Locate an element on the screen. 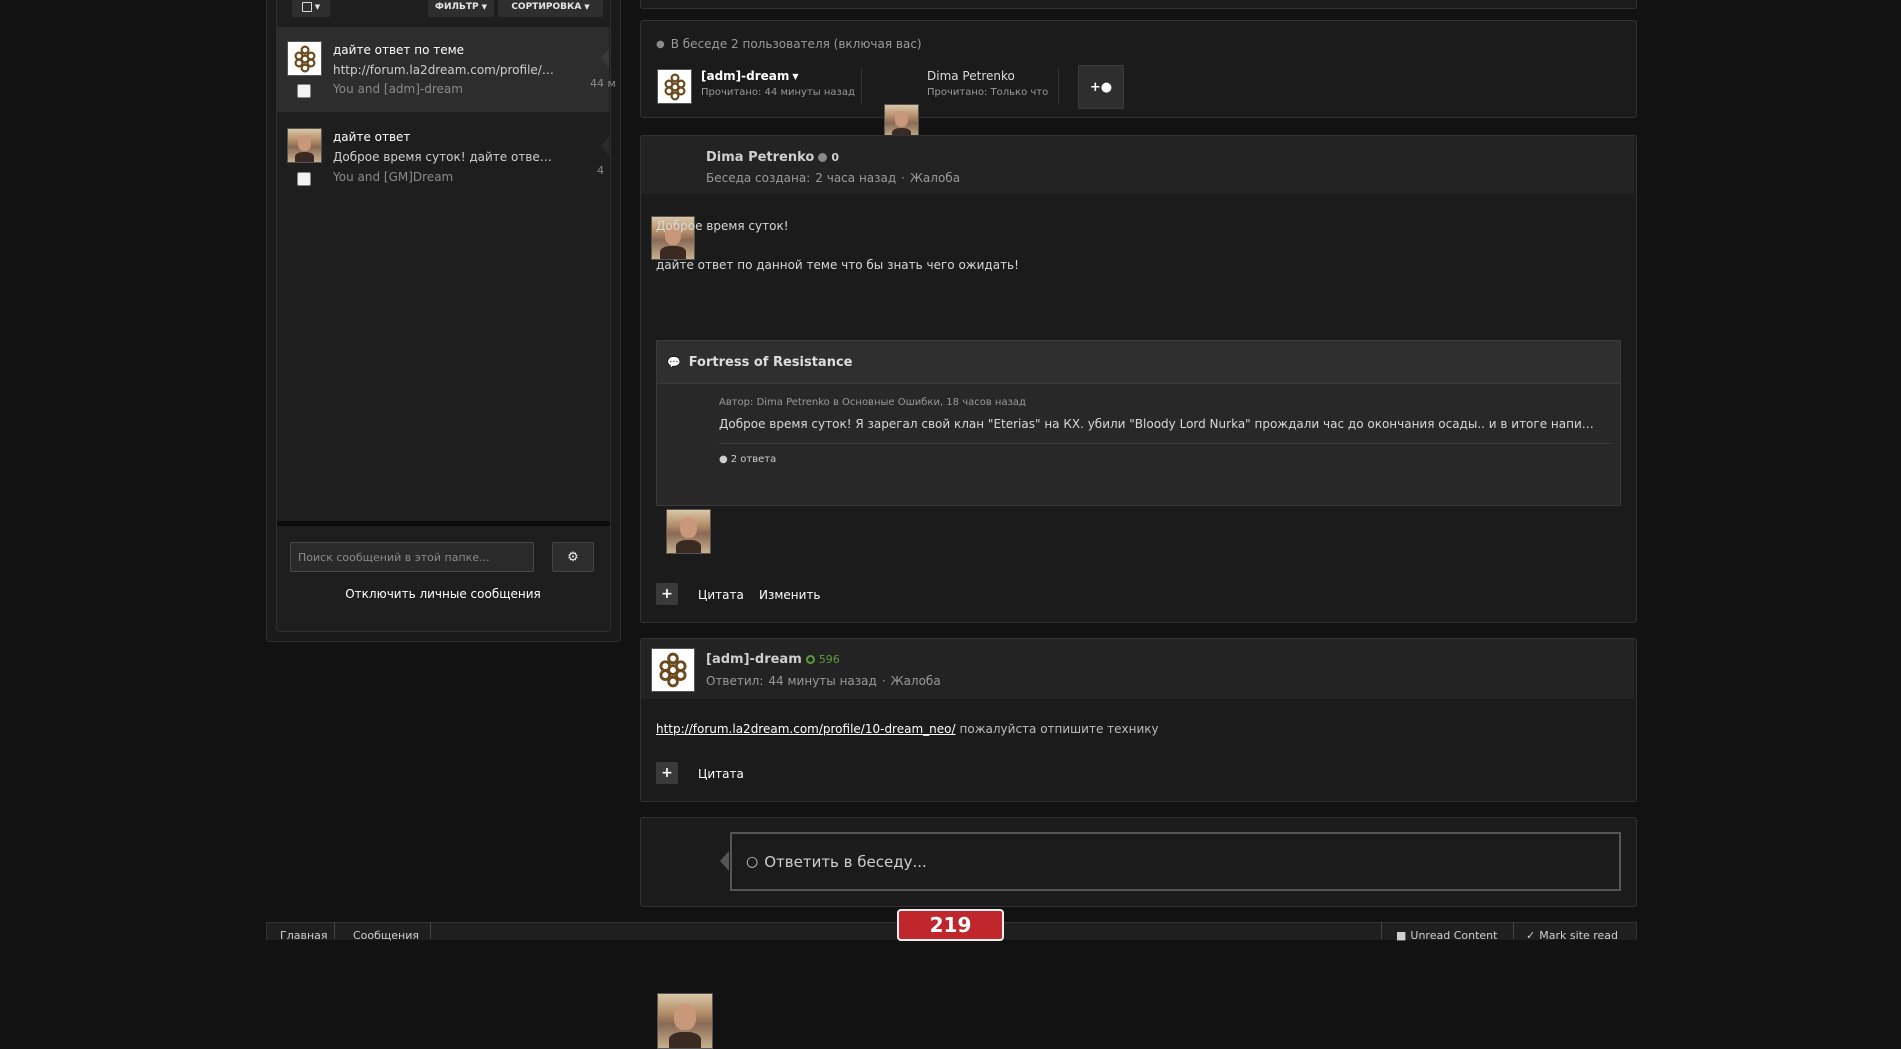  filter-label: ФИЛЬТР is located at coordinates (457, 7).